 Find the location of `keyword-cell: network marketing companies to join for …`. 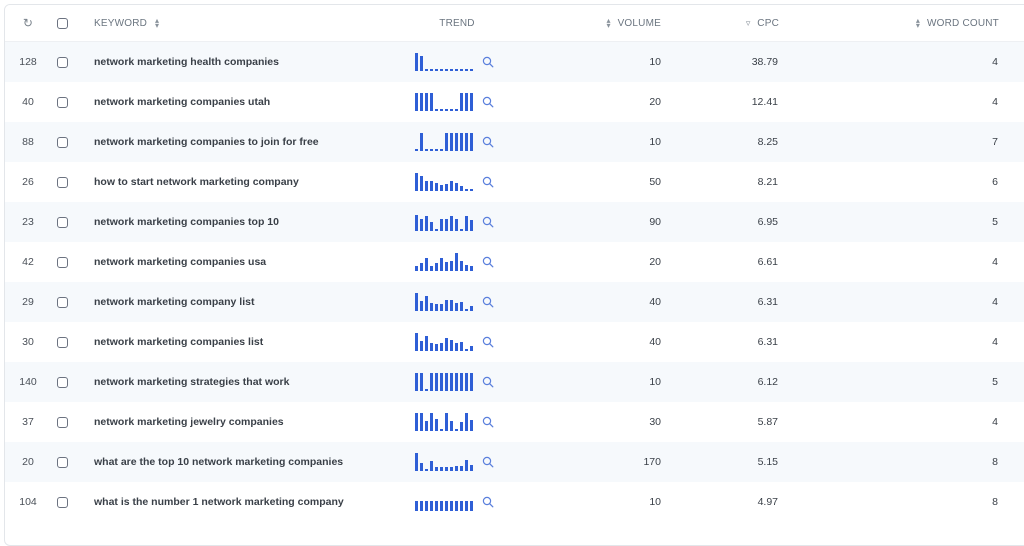

keyword-cell: network marketing companies to join for … is located at coordinates (244, 142).